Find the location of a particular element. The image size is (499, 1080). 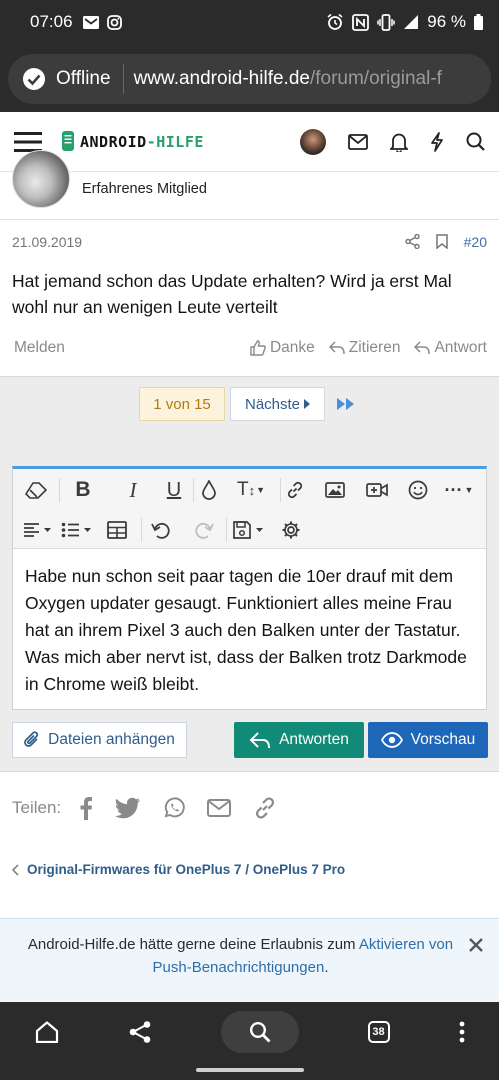

system-navigation-bar is located at coordinates (249, 1071).